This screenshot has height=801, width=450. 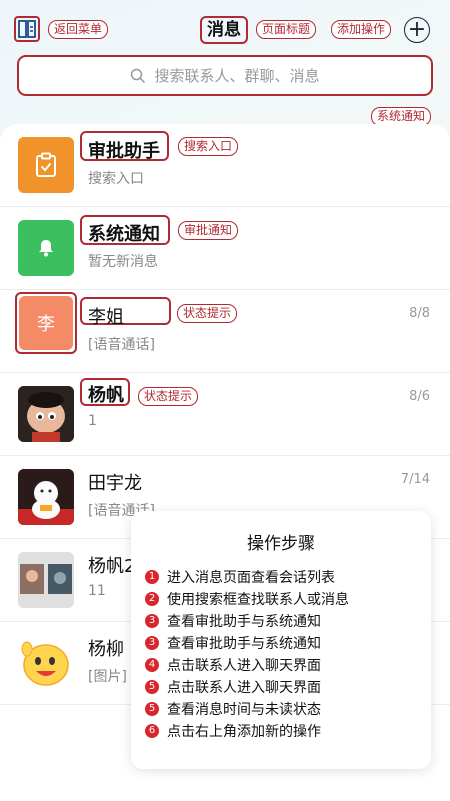 I want to click on contact-name: 李姐, so click(x=106, y=317).